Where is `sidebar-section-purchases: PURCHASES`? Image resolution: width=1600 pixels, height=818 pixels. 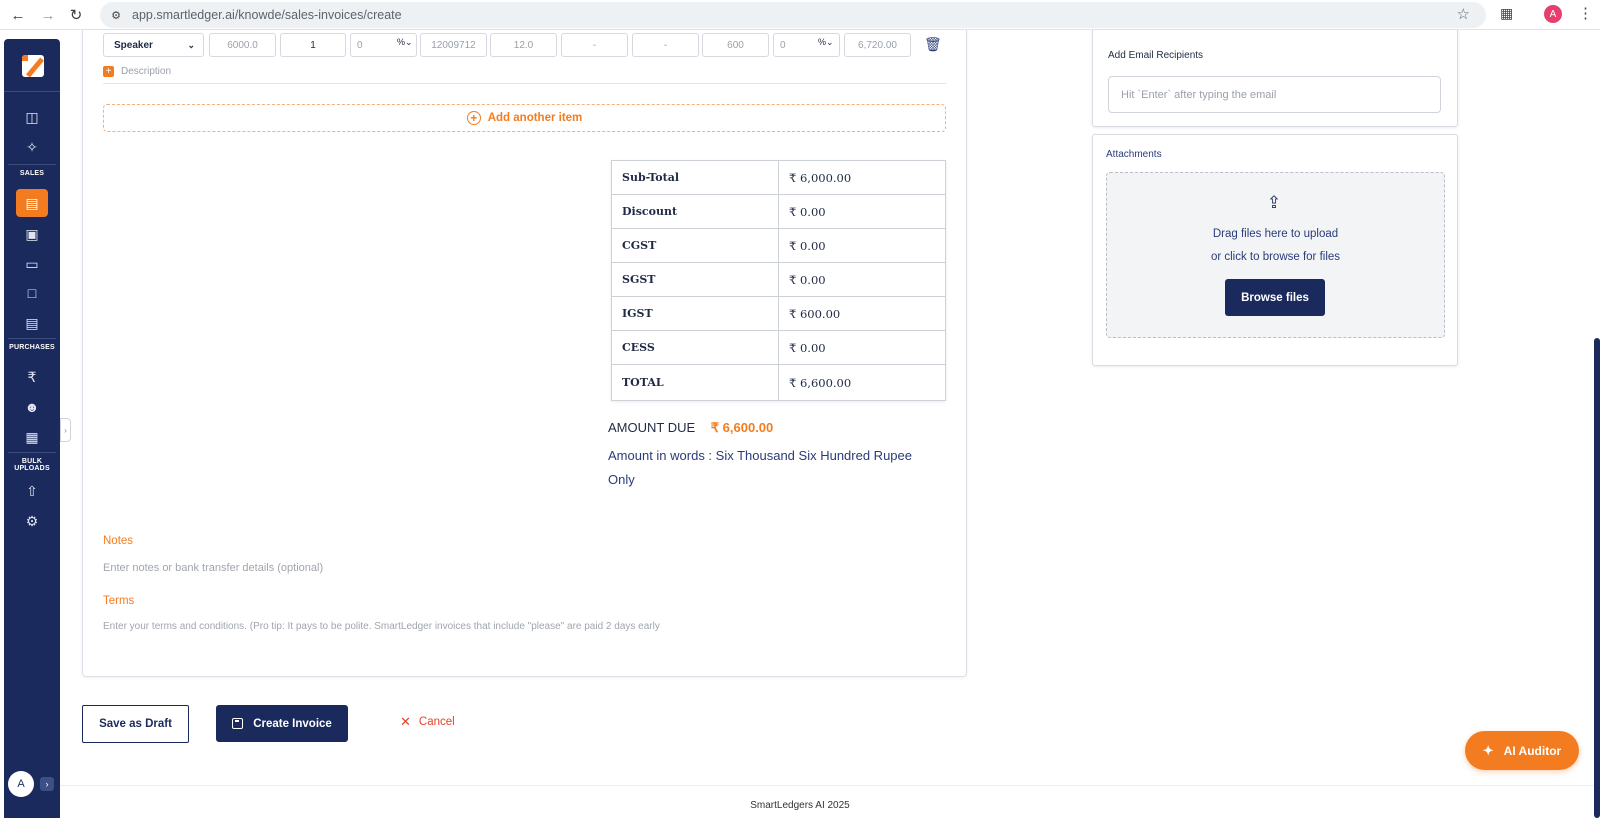
sidebar-section-purchases: PURCHASES is located at coordinates (32, 347).